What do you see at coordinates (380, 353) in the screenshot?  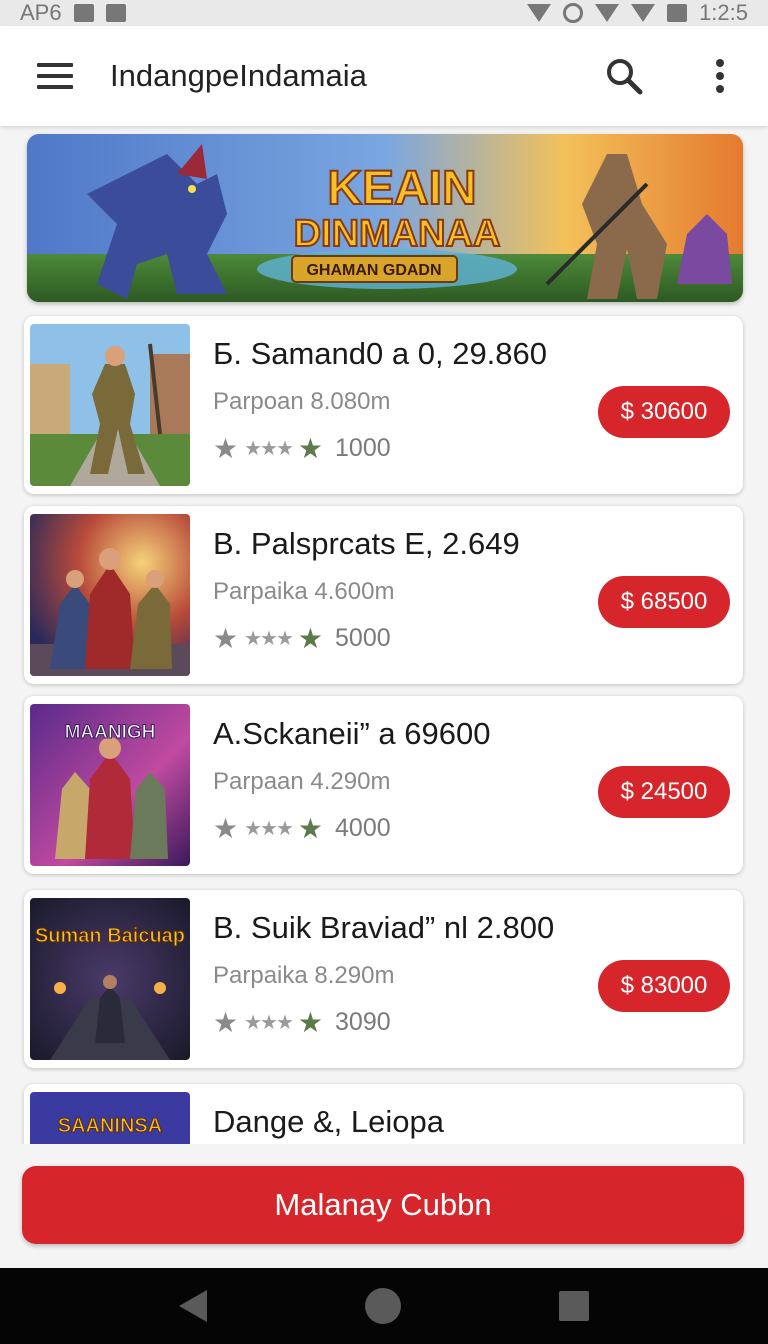 I see `item-title: Б. Samand0 a 0, 29.860` at bounding box center [380, 353].